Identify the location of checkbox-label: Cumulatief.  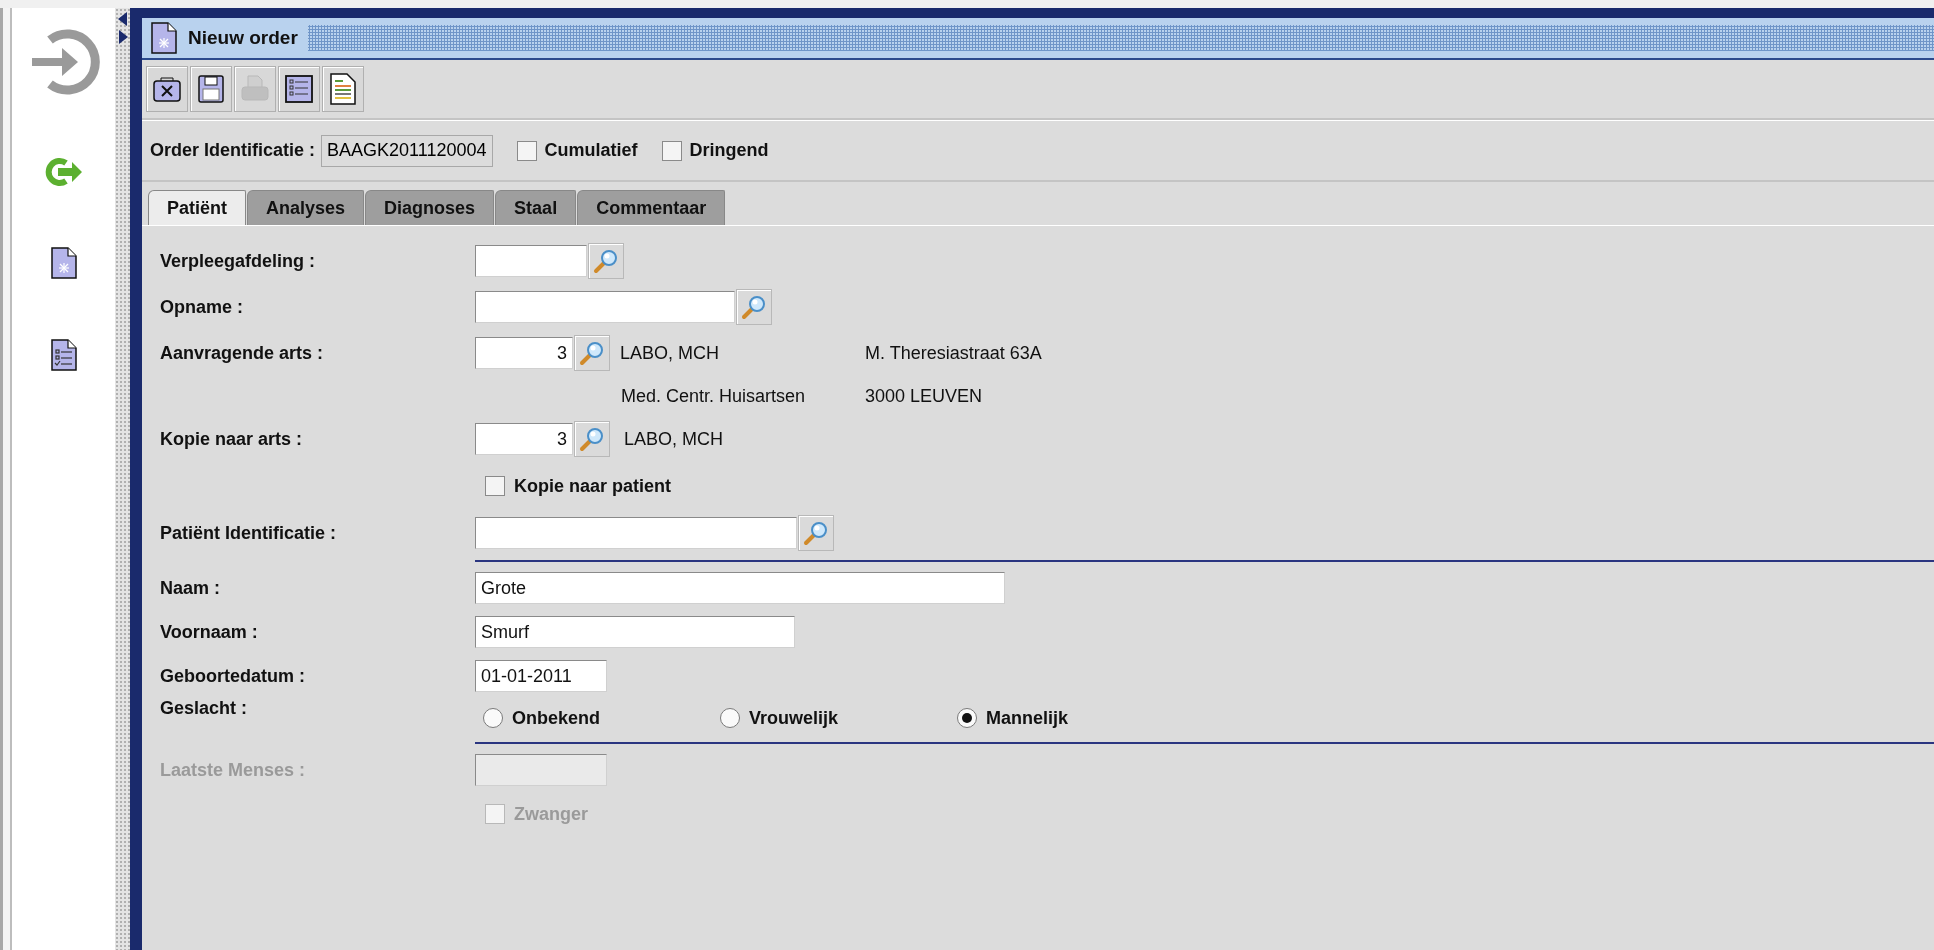
(591, 150).